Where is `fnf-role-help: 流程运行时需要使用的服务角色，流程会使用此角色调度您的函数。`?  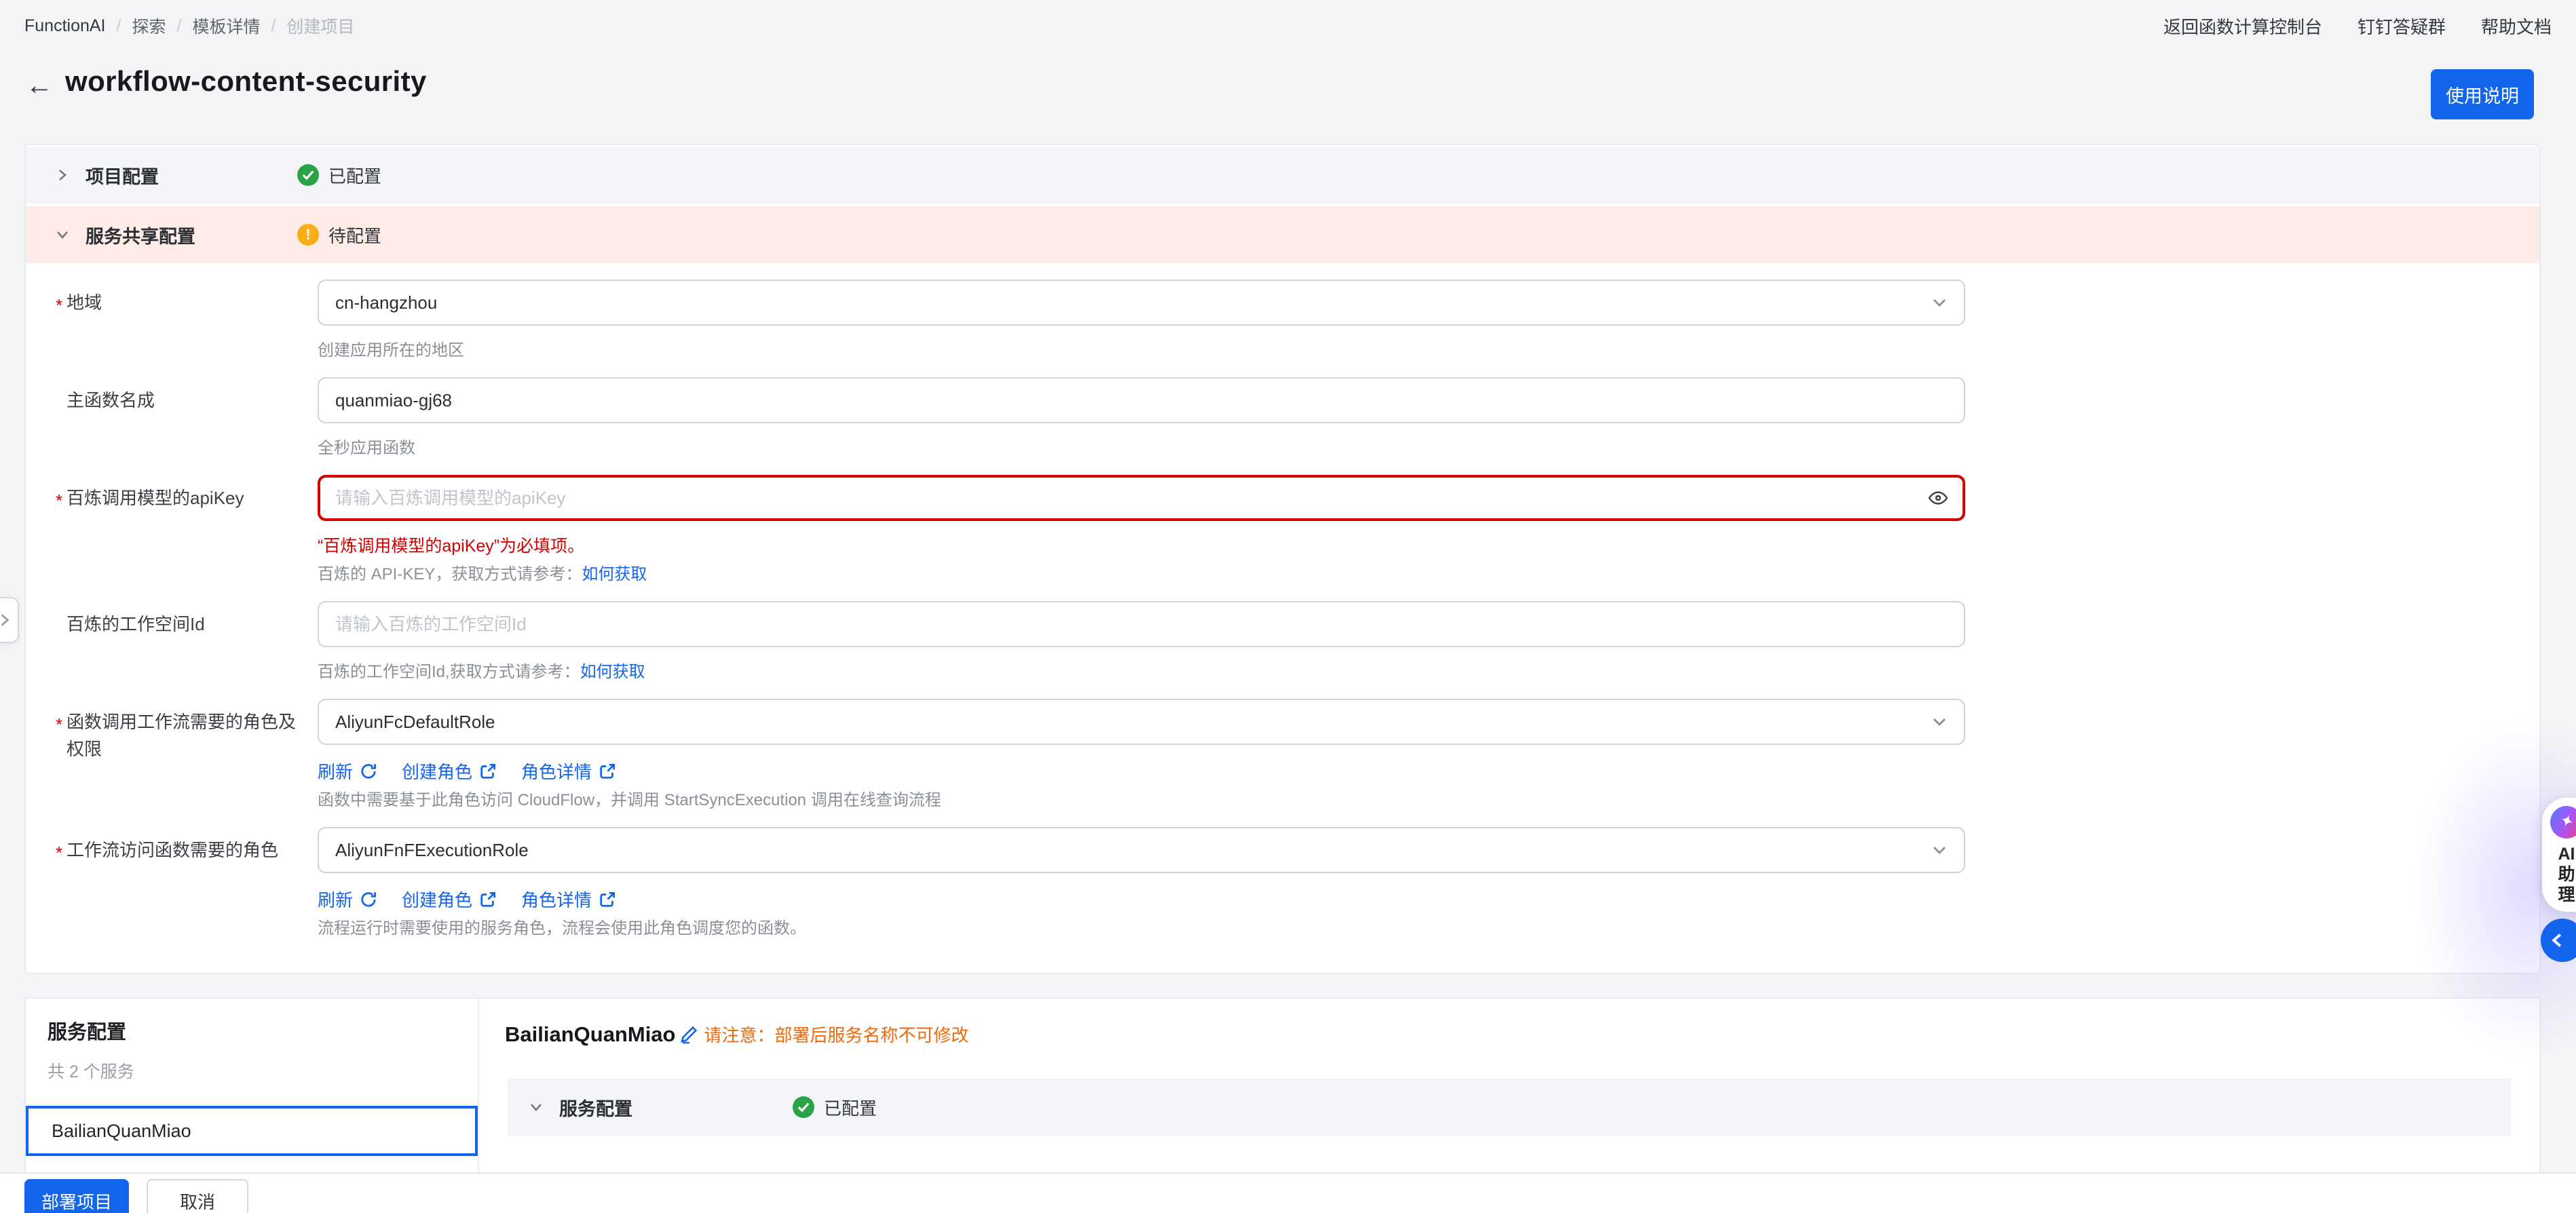
fnf-role-help: 流程运行时需要使用的服务角色，流程会使用此角色调度您的函数。 is located at coordinates (562, 928).